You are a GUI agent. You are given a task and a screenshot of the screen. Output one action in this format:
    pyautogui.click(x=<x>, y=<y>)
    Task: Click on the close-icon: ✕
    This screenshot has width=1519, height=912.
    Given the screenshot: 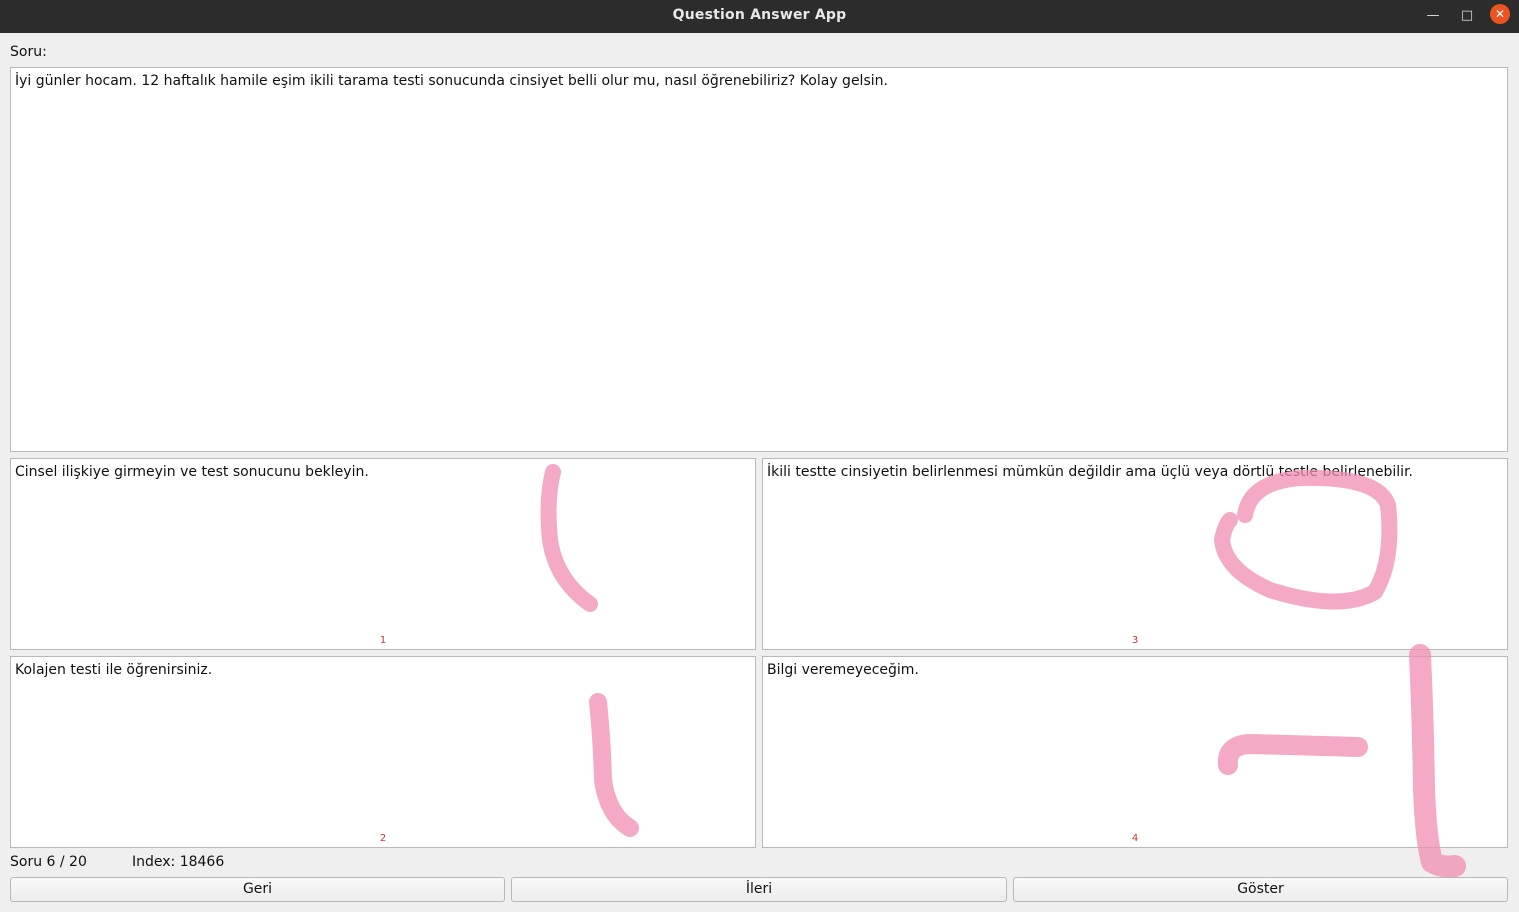 What is the action you would take?
    pyautogui.click(x=1500, y=14)
    